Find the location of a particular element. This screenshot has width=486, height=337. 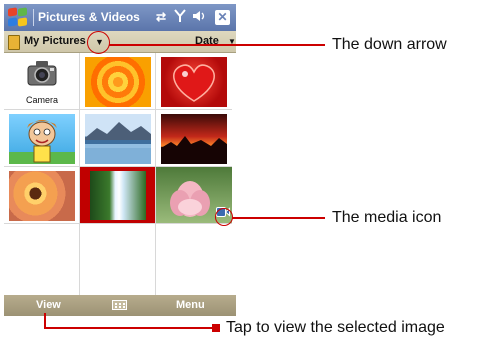

thumbnail-mountain-lake is located at coordinates (118, 138).